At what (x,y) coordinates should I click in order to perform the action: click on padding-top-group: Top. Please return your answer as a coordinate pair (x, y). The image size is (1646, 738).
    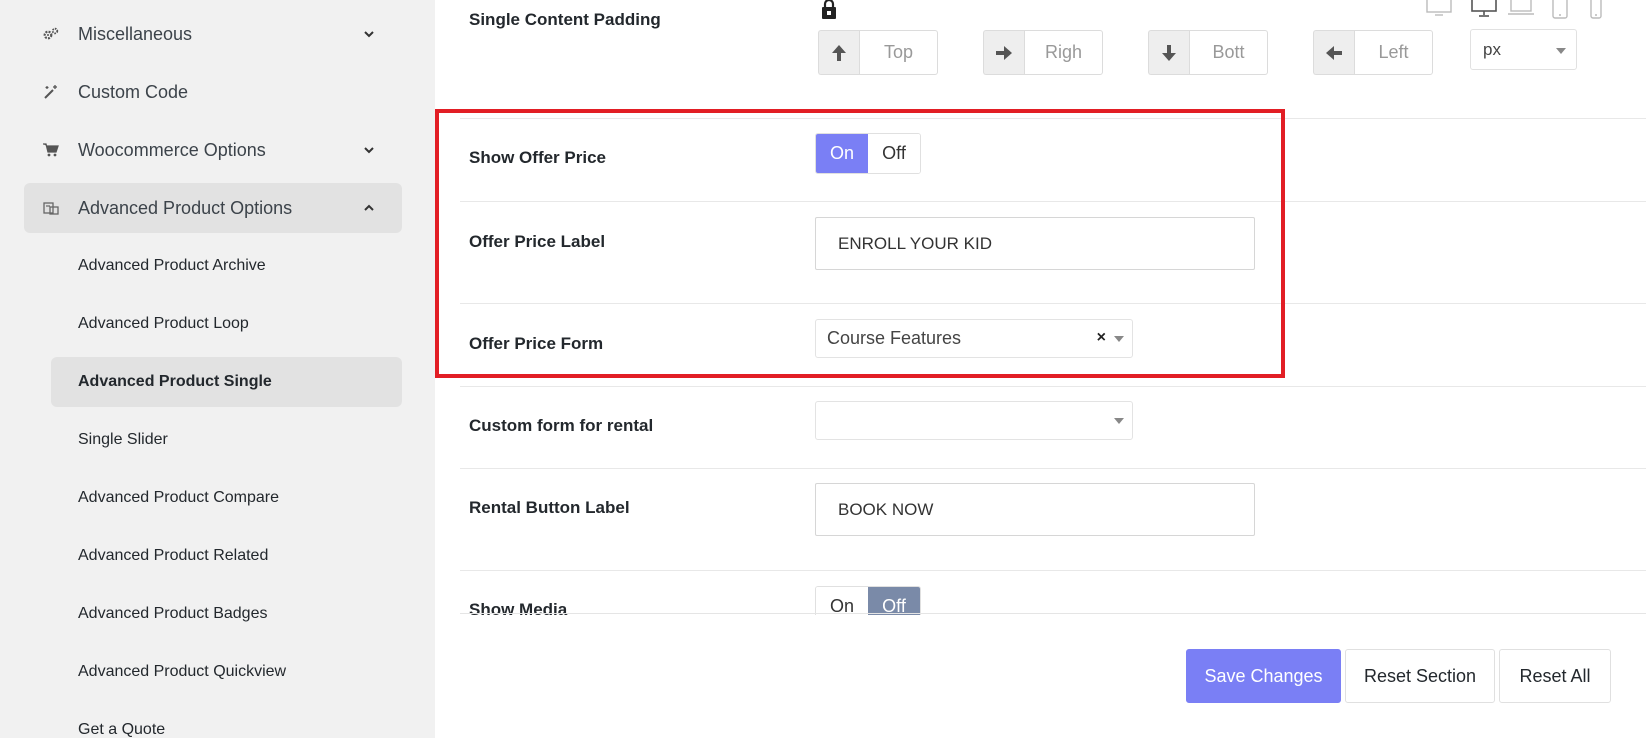
    Looking at the image, I should click on (878, 52).